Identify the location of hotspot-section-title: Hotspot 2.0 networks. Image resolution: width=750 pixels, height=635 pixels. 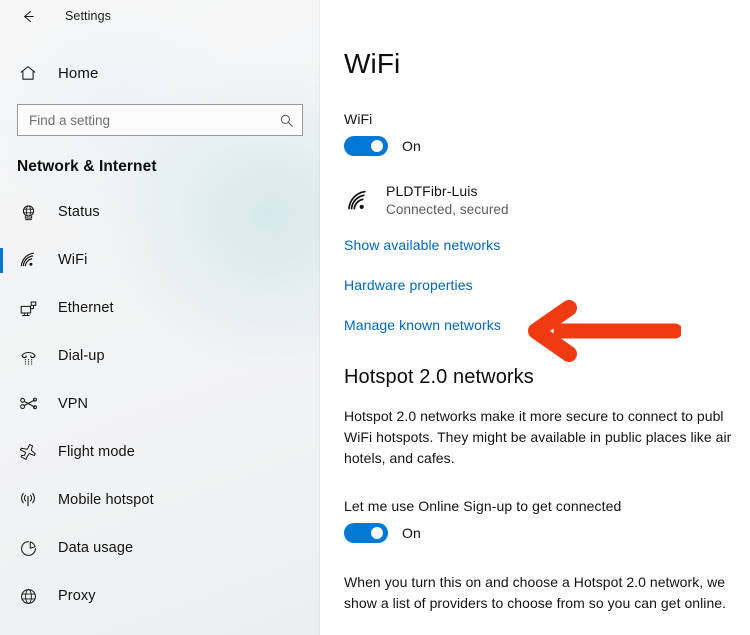
(439, 377).